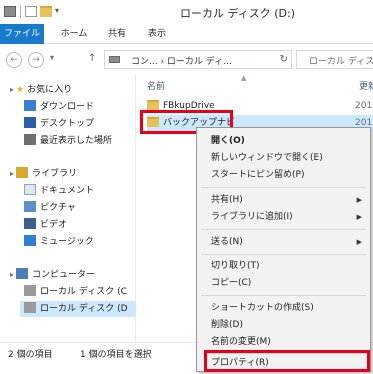 This screenshot has width=373, height=374. I want to click on highlight-box-properties, so click(287, 361).